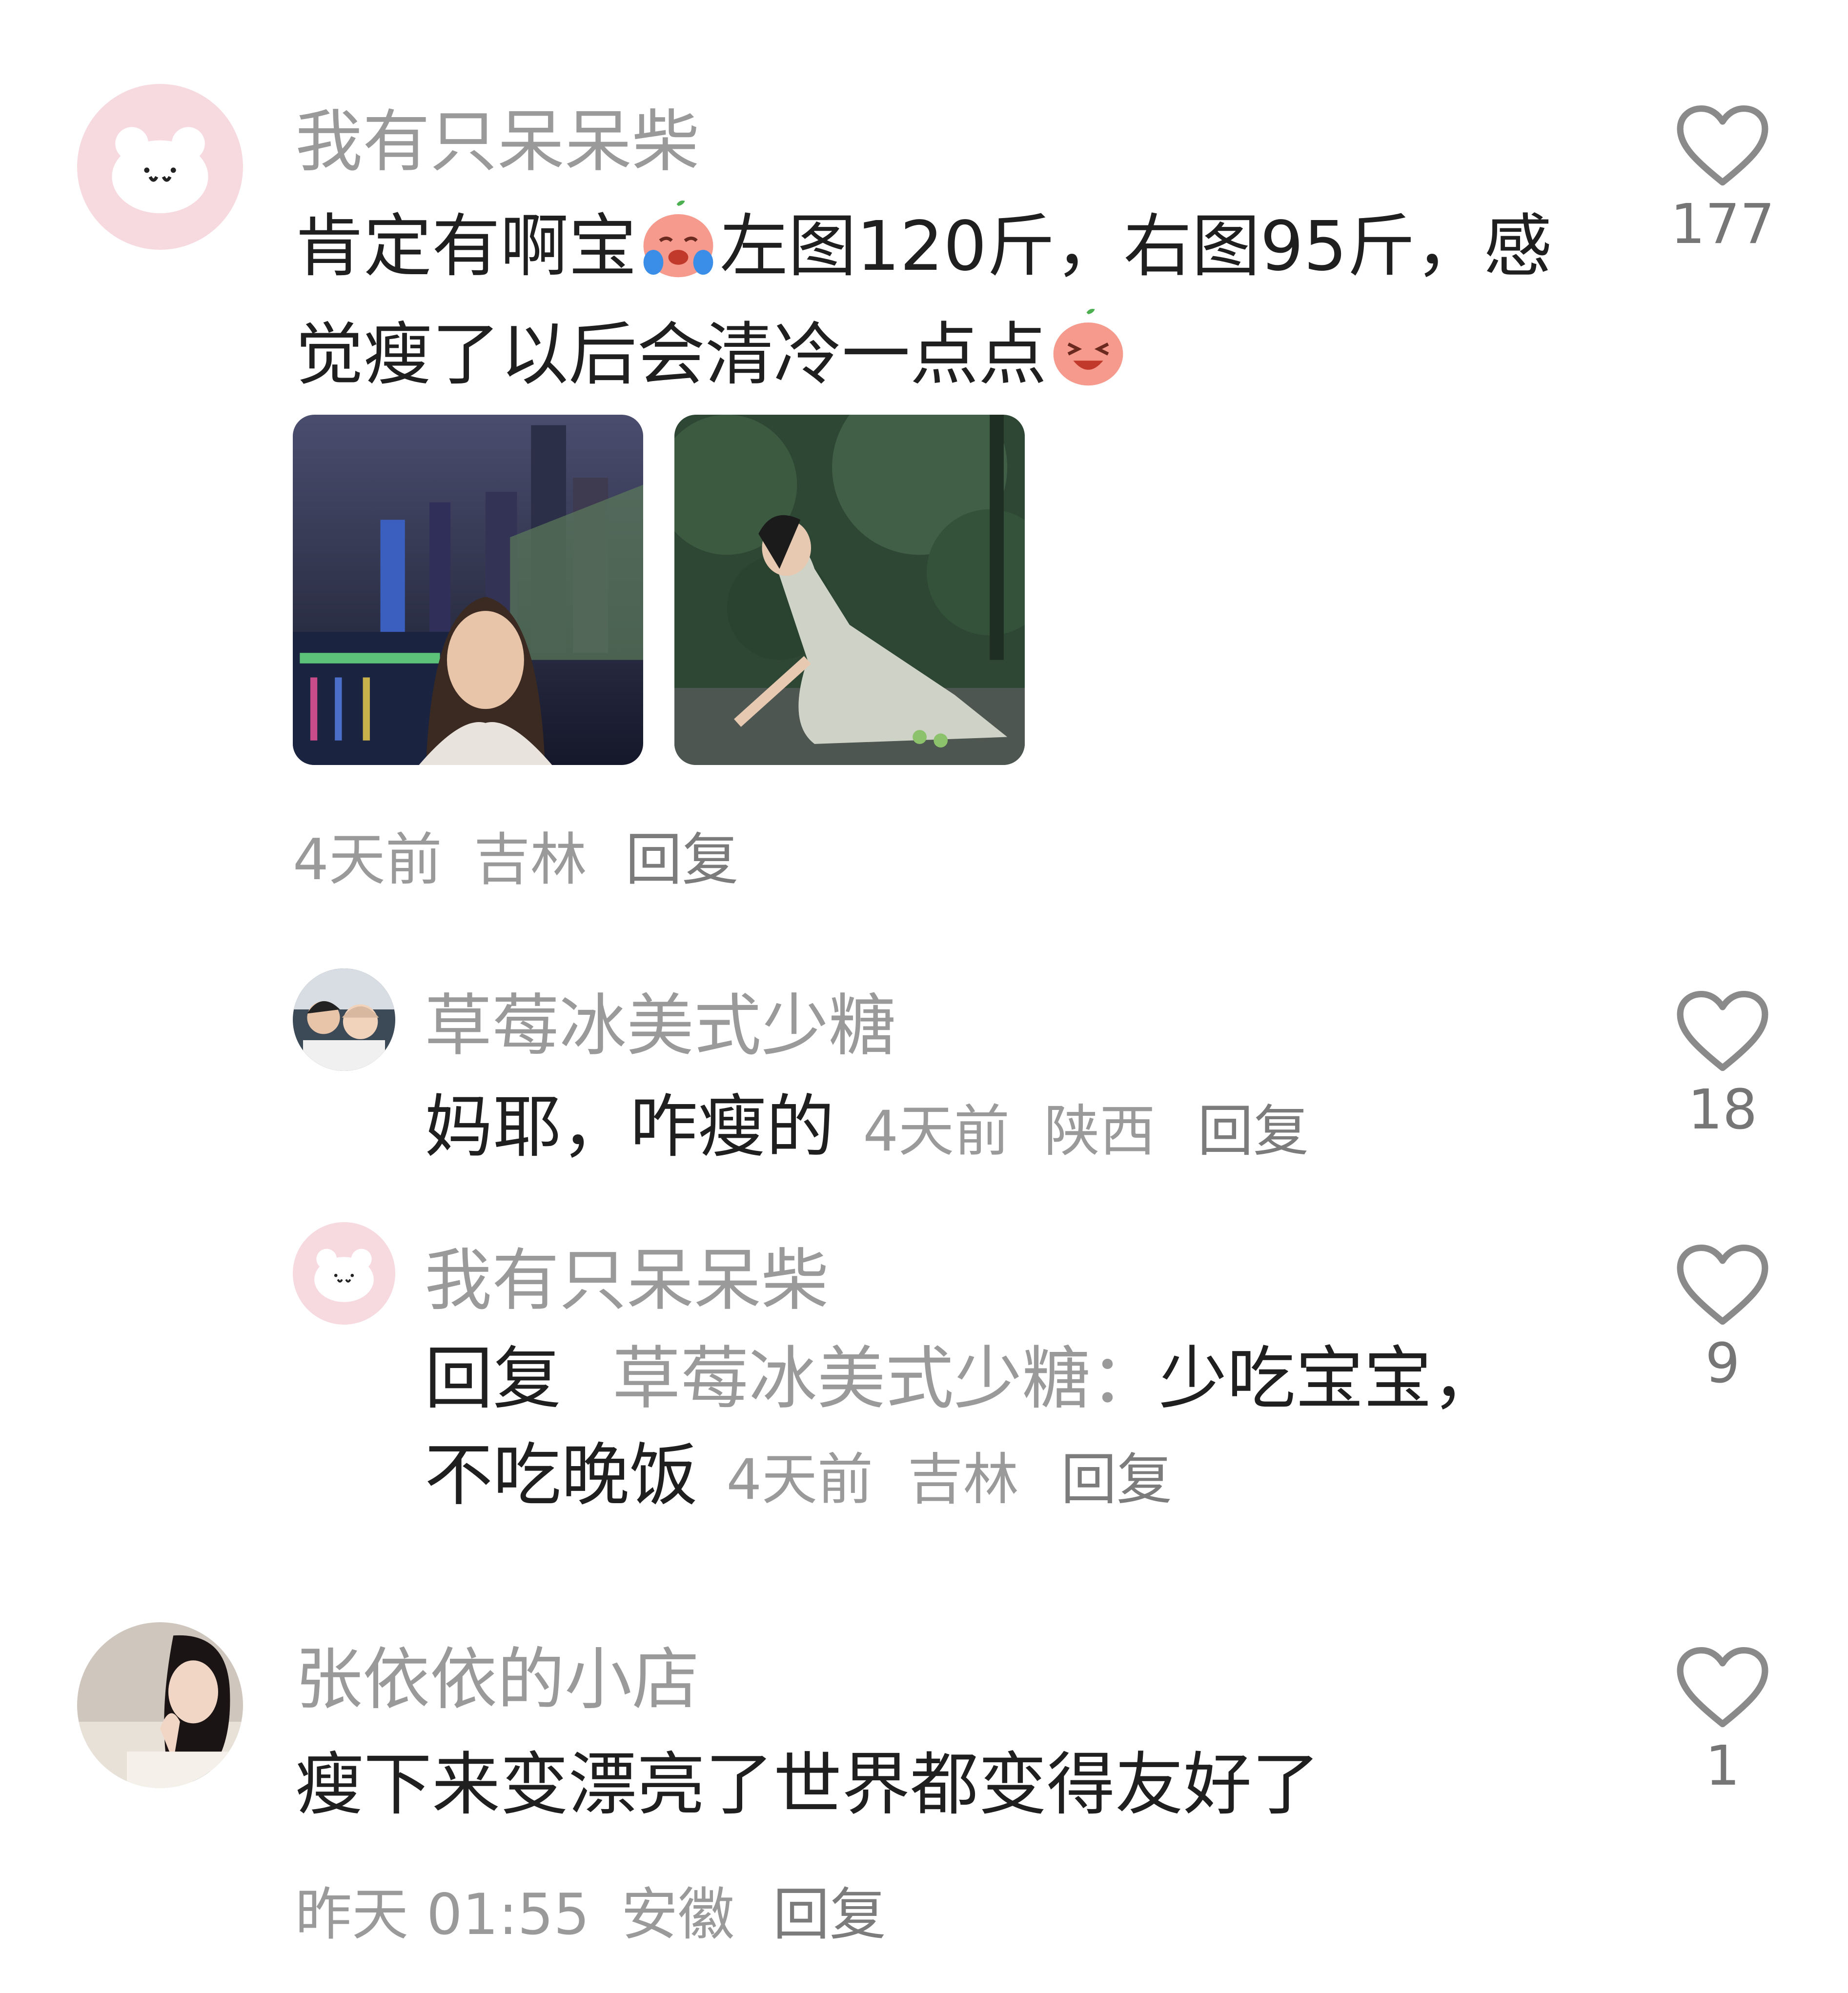 The width and height of the screenshot is (1848, 1993). I want to click on reply-prefix: 回复, so click(493, 1379).